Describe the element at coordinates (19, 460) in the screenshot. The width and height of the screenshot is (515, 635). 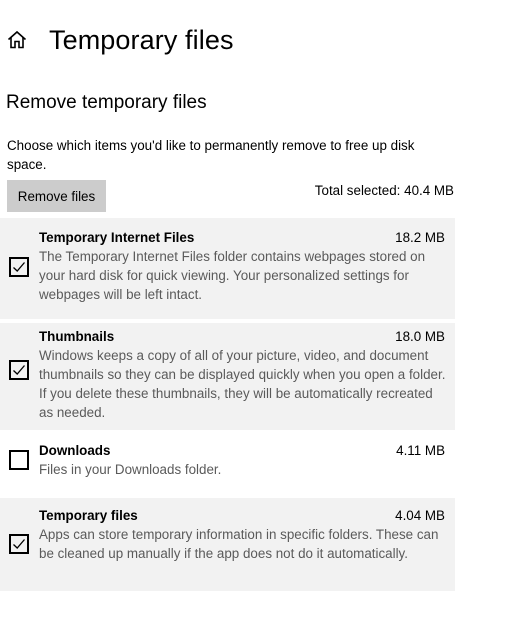
I see `checkbox-downloads` at that location.